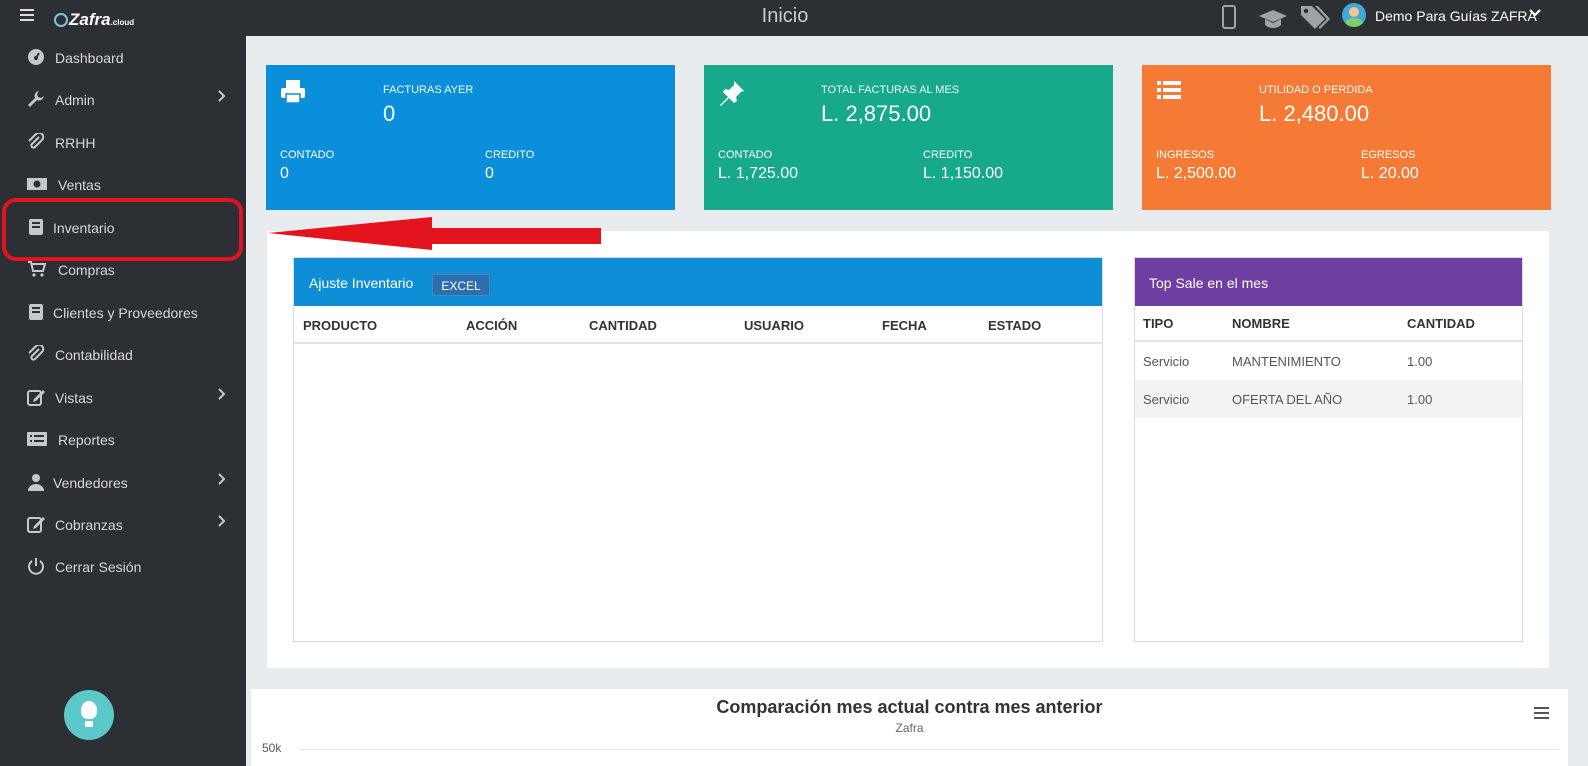 The width and height of the screenshot is (1588, 766). I want to click on sidebar-item-rrhh: RRHH, so click(123, 142).